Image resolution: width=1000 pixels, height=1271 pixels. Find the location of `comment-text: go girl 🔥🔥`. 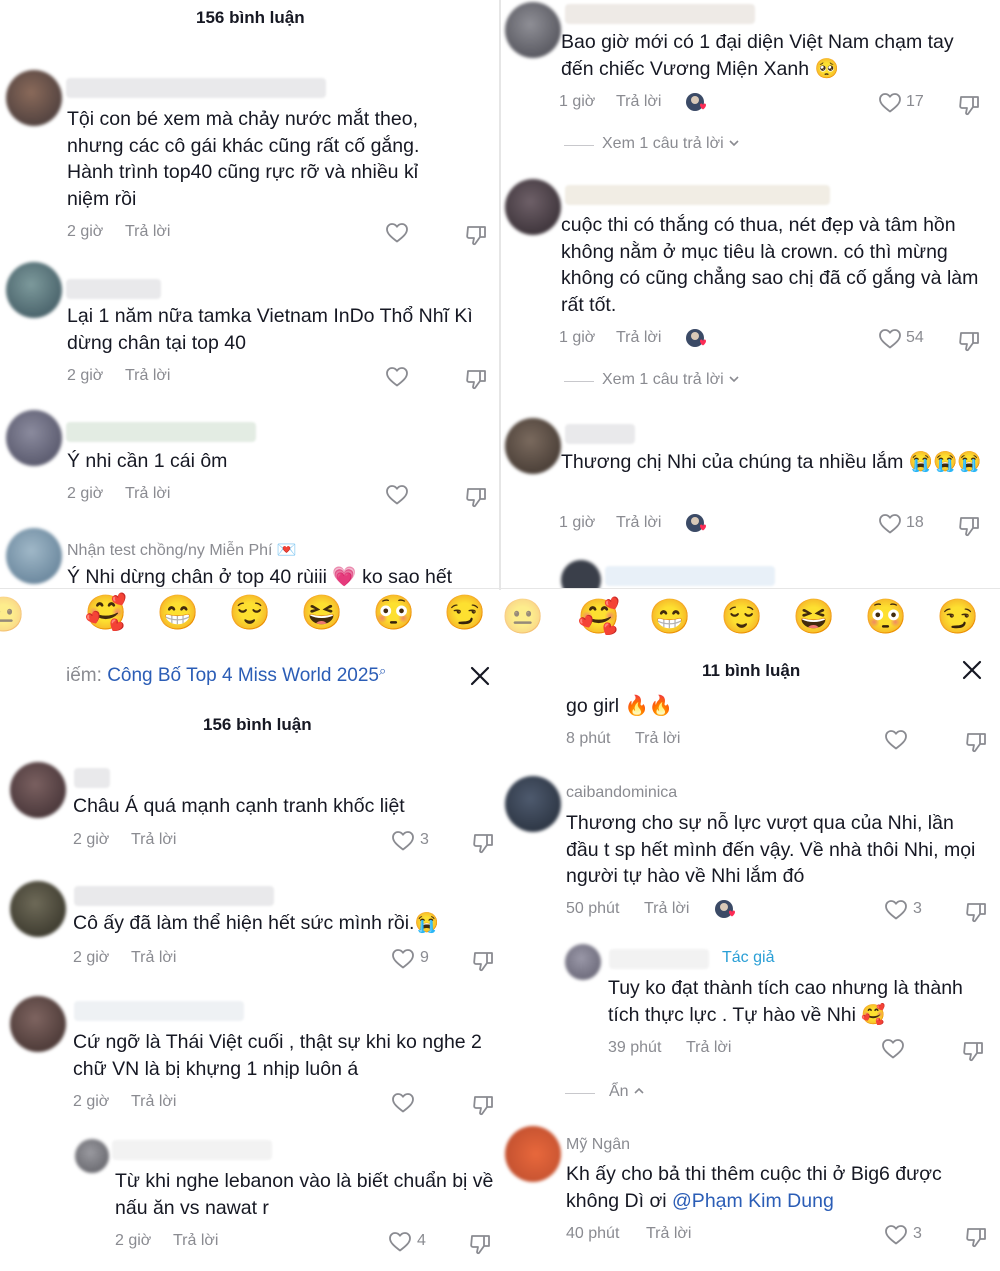

comment-text: go girl 🔥🔥 is located at coordinates (620, 706).